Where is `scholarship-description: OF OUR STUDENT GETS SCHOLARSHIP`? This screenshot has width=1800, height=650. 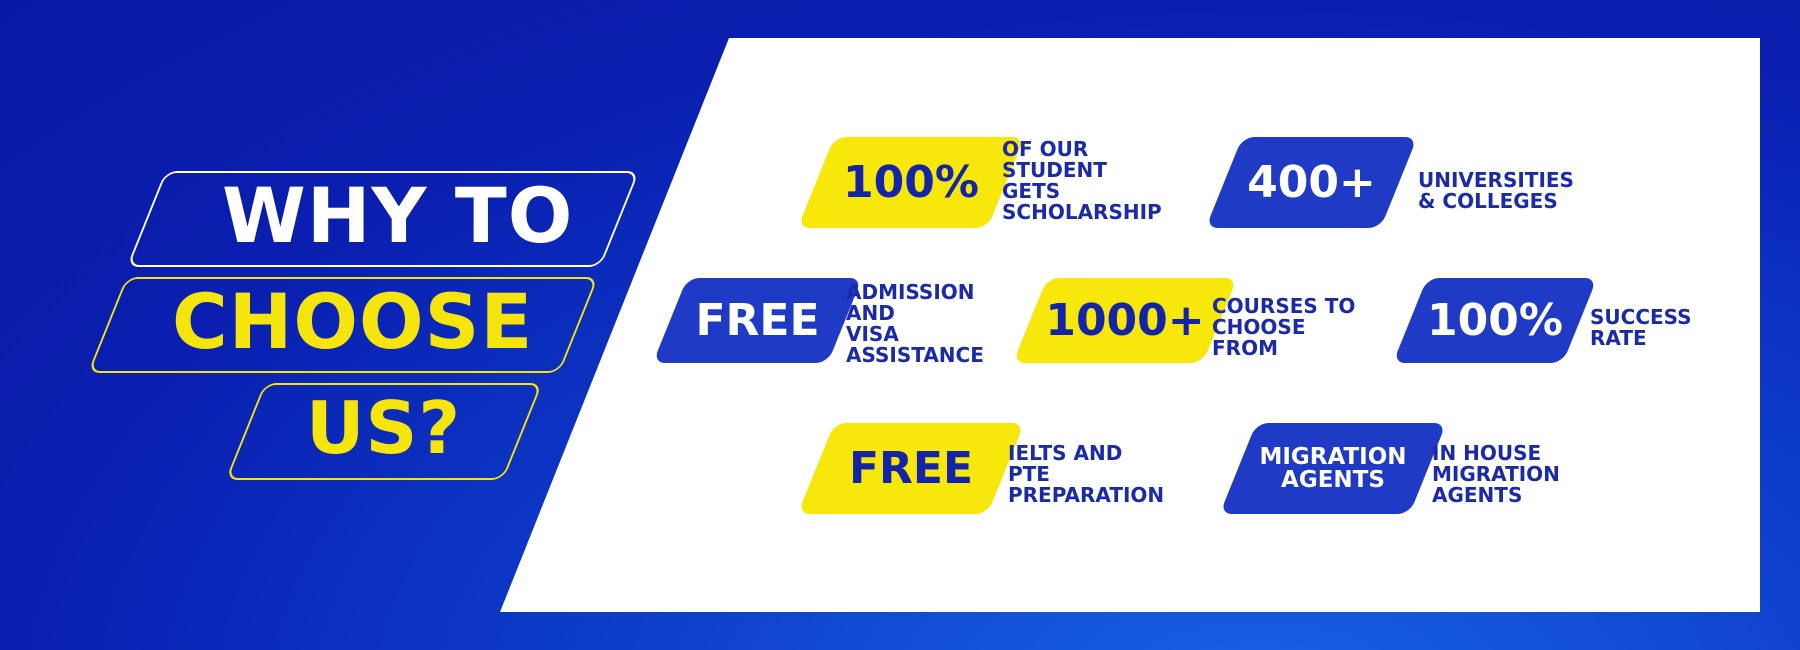 scholarship-description: OF OUR STUDENT GETS SCHOLARSHIP is located at coordinates (1082, 180).